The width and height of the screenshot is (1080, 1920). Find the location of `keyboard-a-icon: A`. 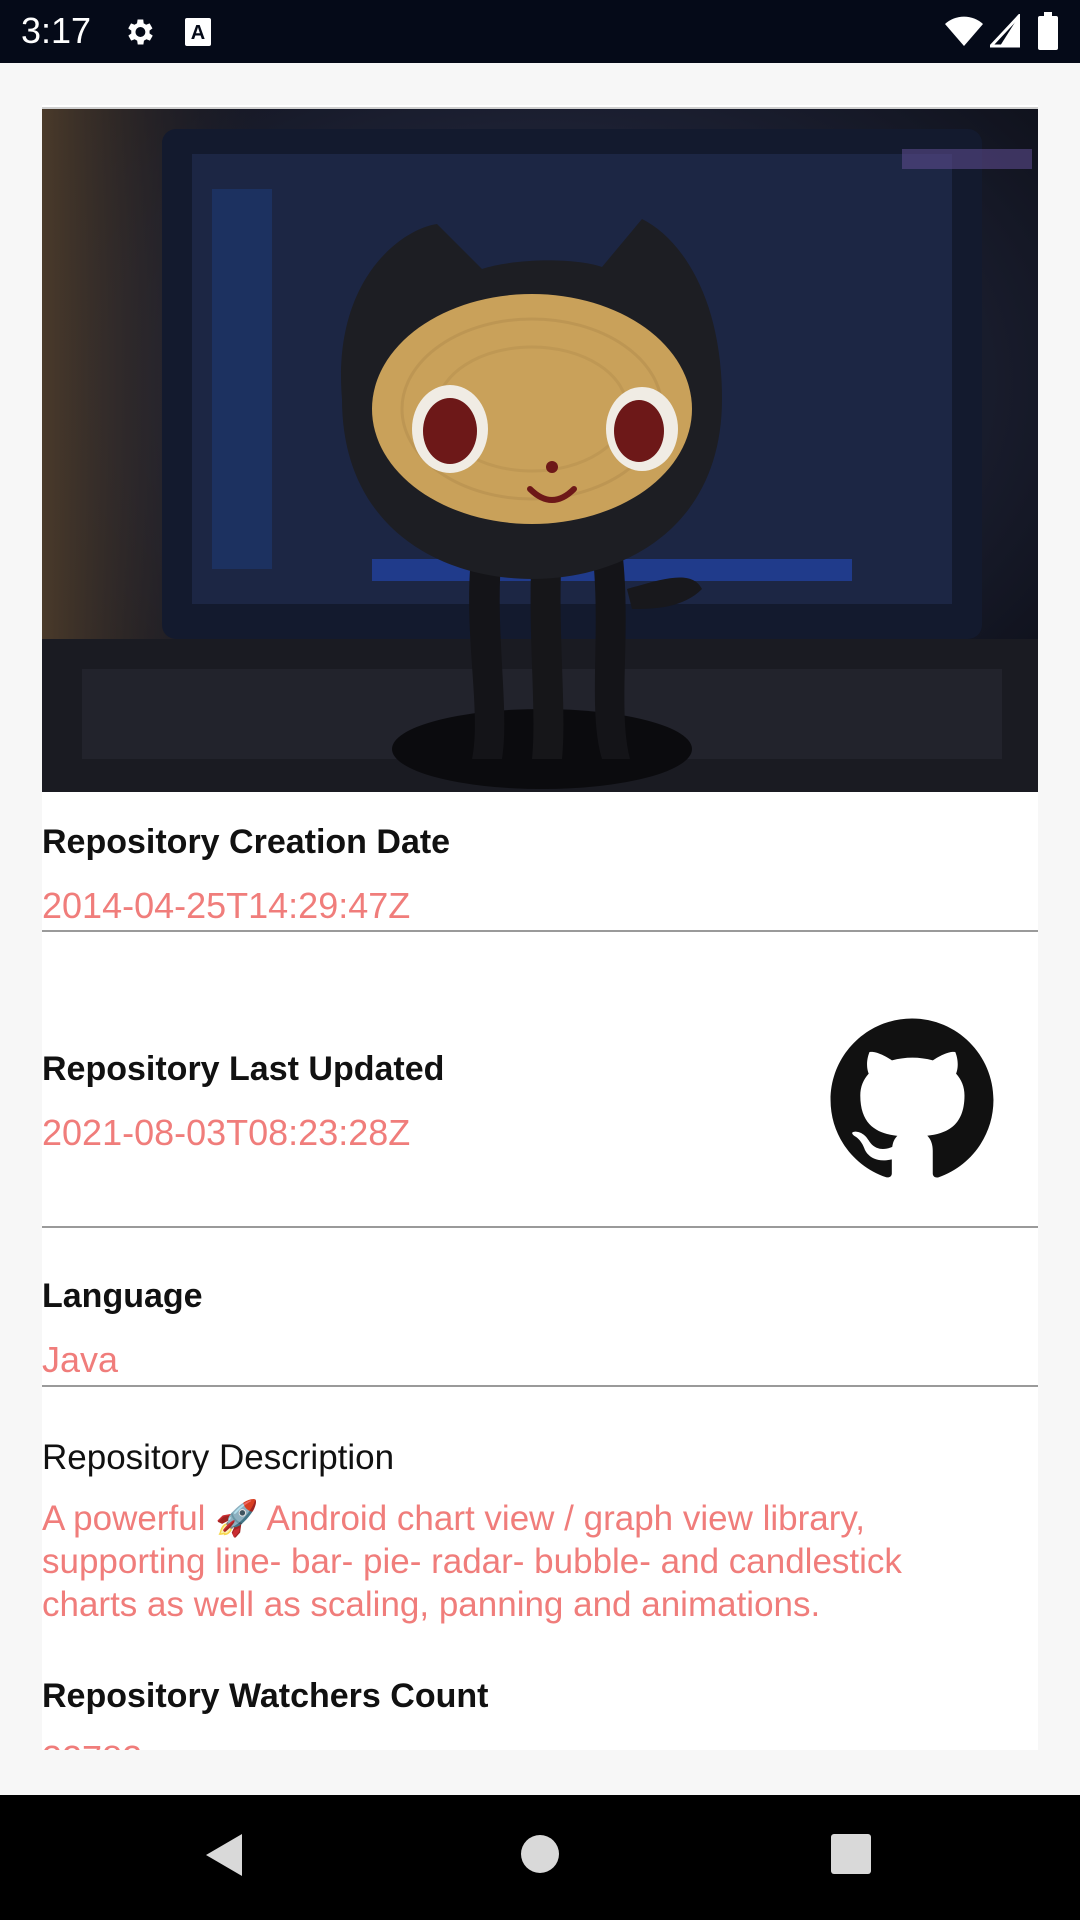

keyboard-a-icon: A is located at coordinates (198, 34).